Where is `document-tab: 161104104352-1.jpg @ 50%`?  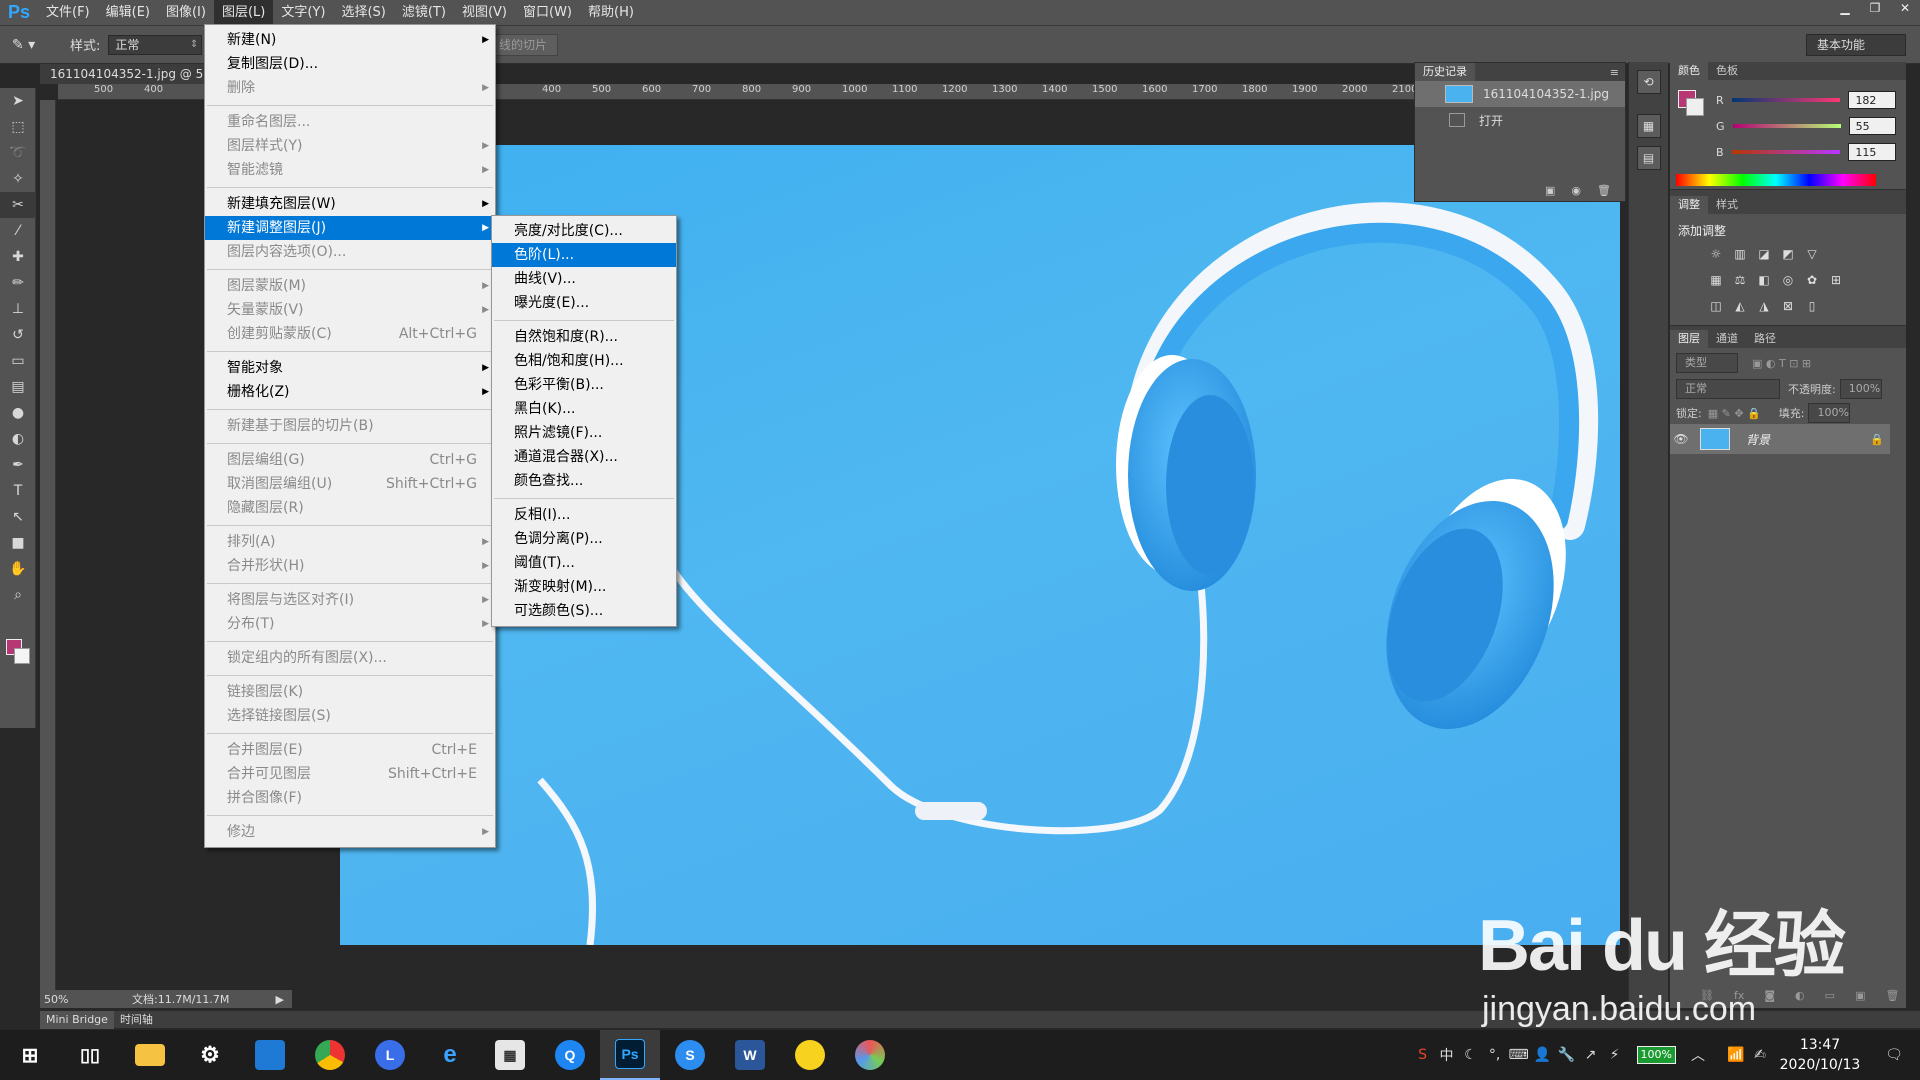 document-tab: 161104104352-1.jpg @ 50% is located at coordinates (124, 74).